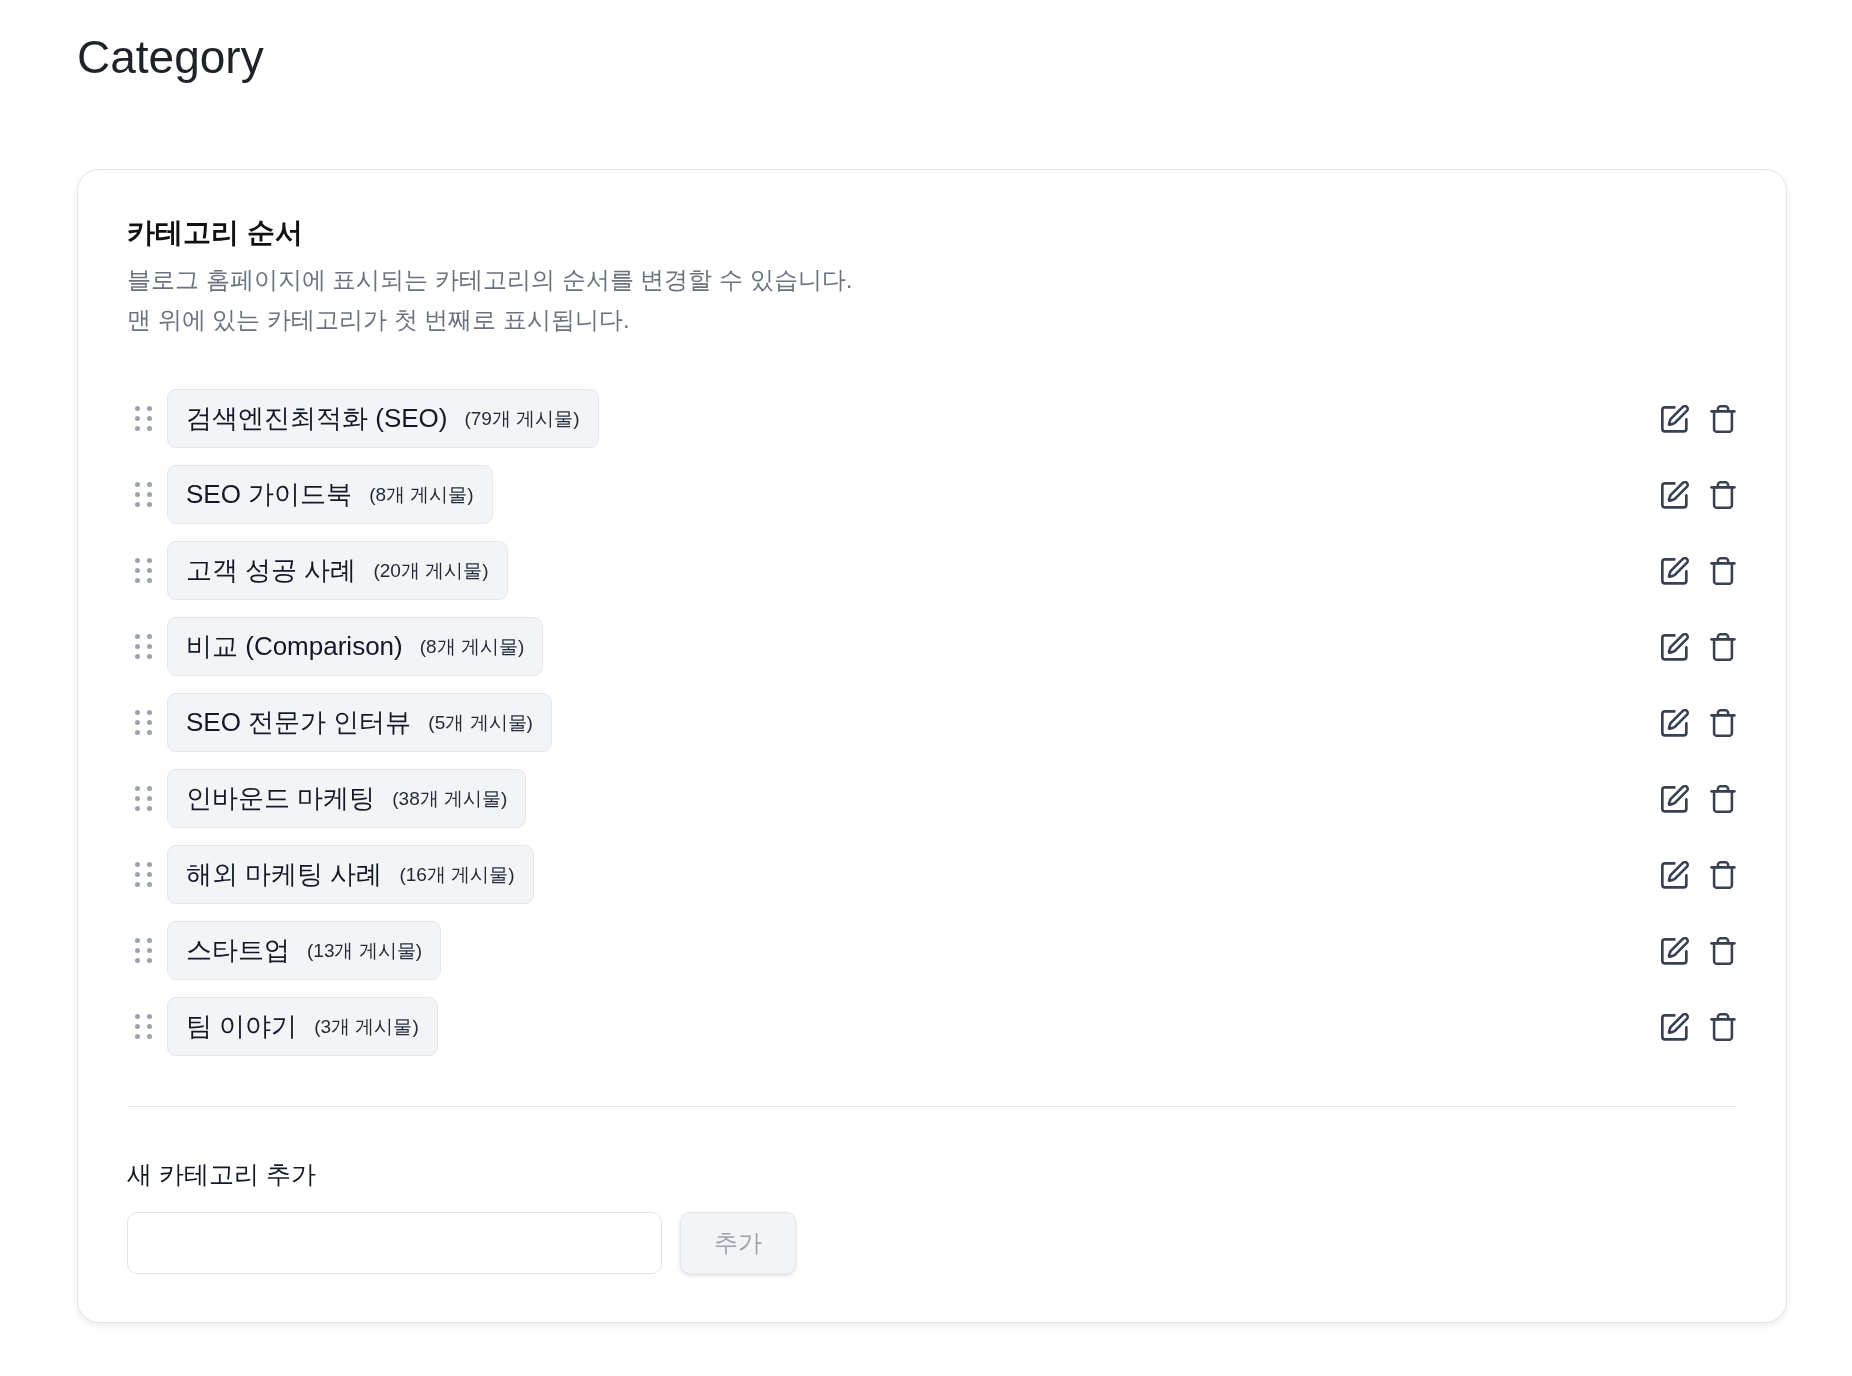 The width and height of the screenshot is (1852, 1376). What do you see at coordinates (271, 570) in the screenshot?
I see `category-name: 고객 성공 사례` at bounding box center [271, 570].